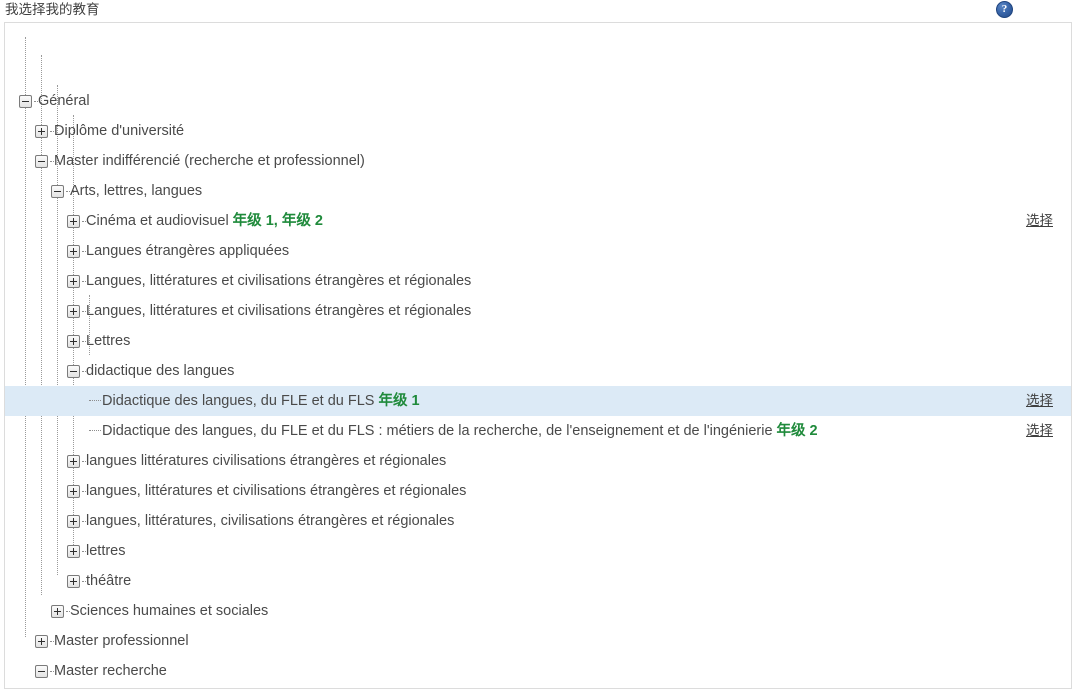 The height and width of the screenshot is (696, 1080). What do you see at coordinates (160, 371) in the screenshot?
I see `tree-node-label: didactique des langues` at bounding box center [160, 371].